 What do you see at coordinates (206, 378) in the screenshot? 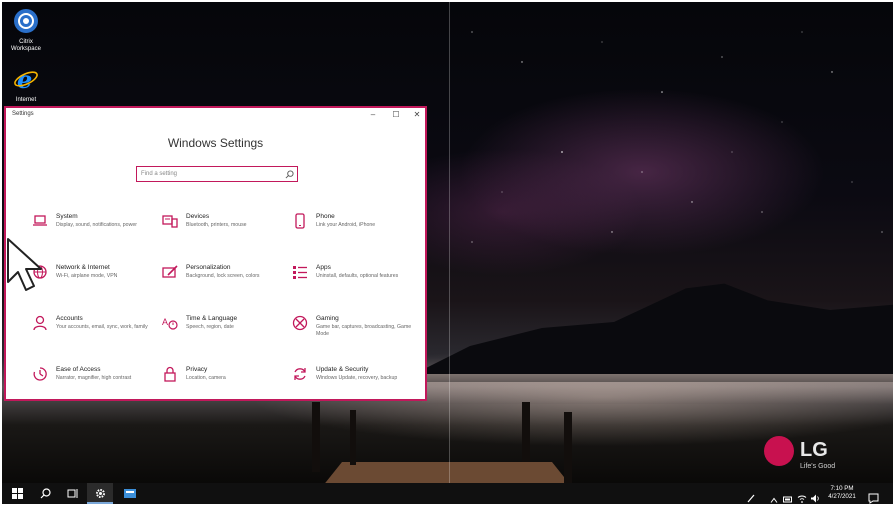
I see `tile-desc: Location, camera` at bounding box center [206, 378].